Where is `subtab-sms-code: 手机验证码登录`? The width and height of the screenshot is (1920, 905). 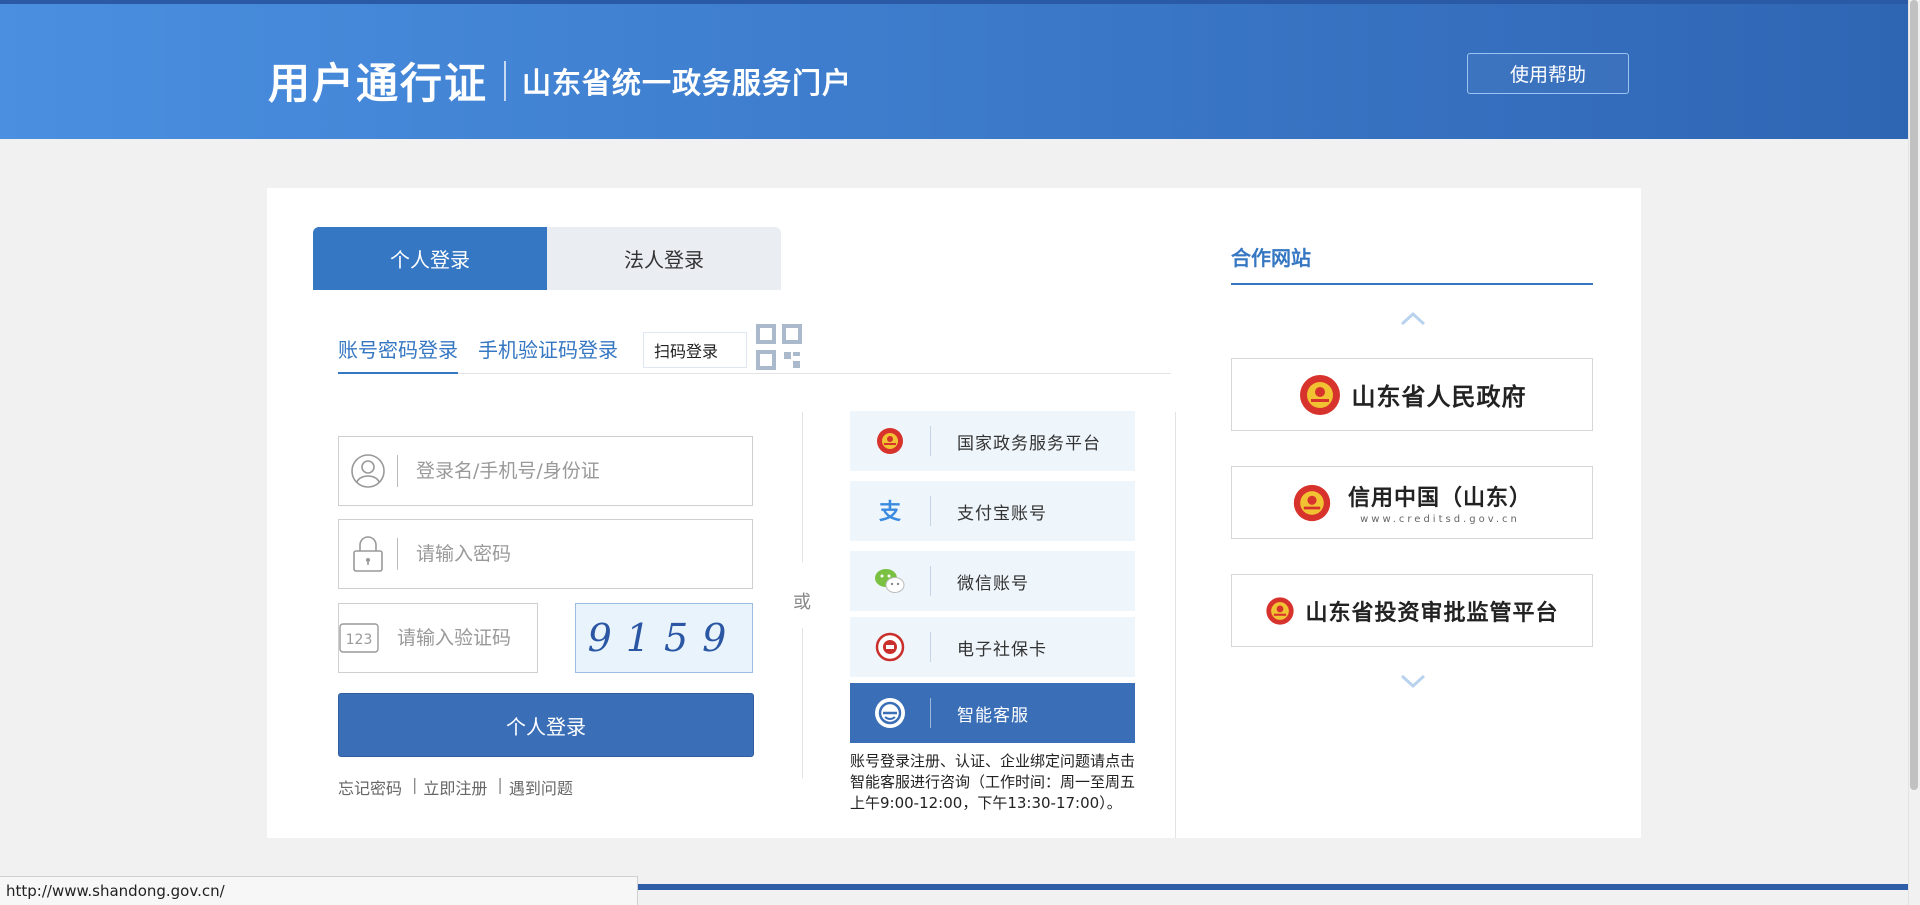 subtab-sms-code: 手机验证码登录 is located at coordinates (548, 348).